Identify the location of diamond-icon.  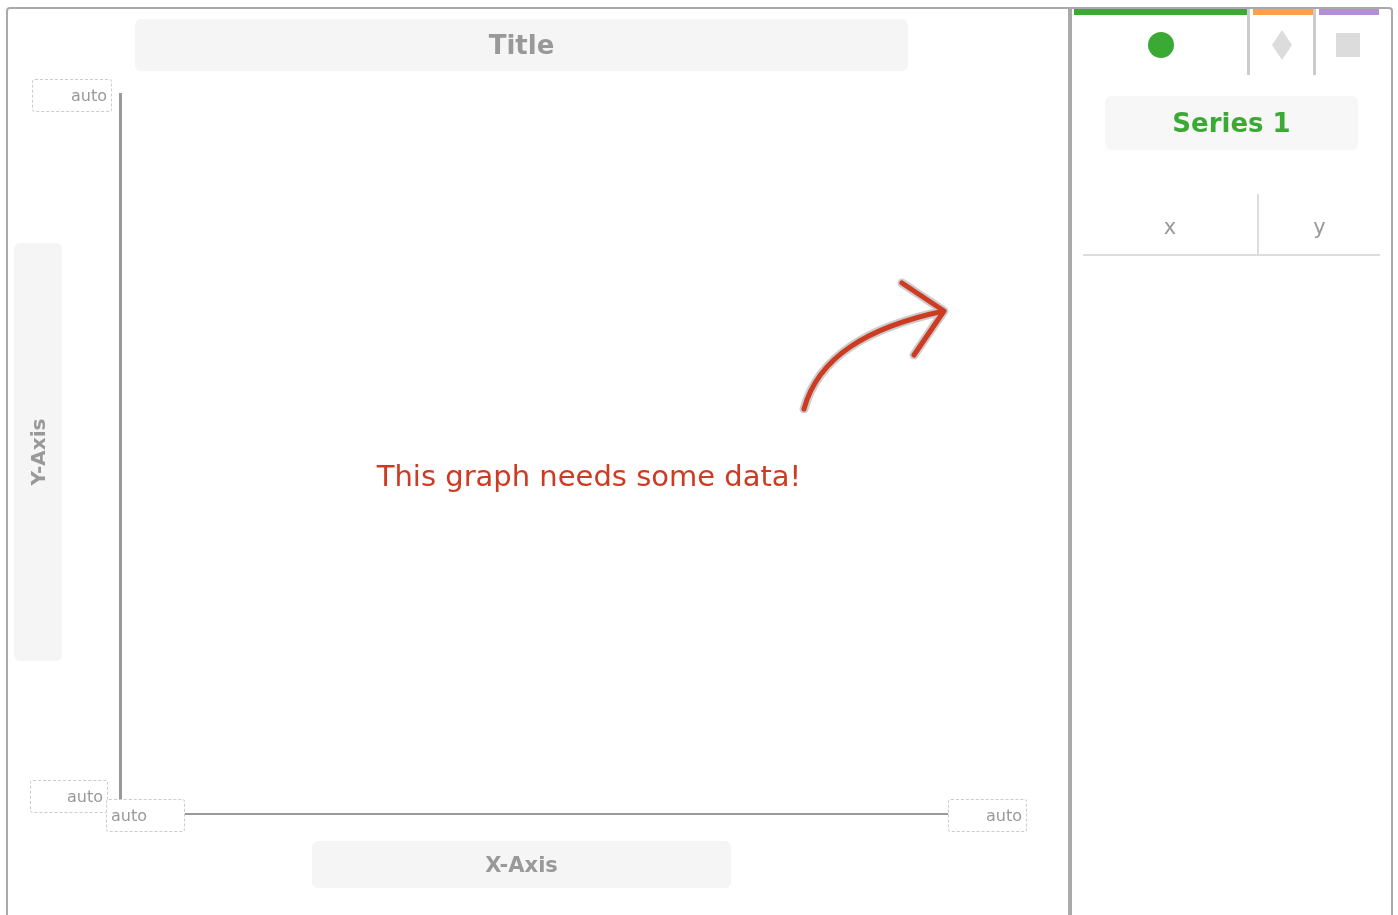
(1281, 45).